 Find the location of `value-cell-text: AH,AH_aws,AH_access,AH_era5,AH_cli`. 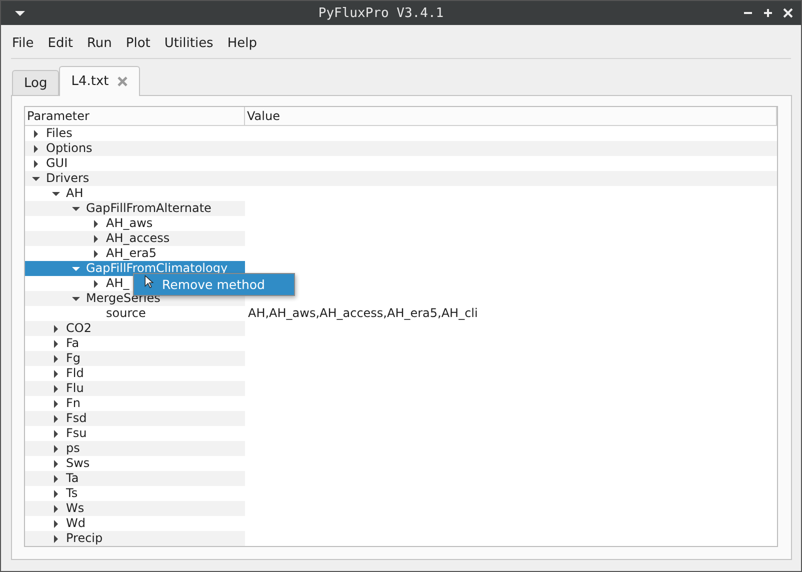

value-cell-text: AH,AH_aws,AH_access,AH_era5,AH_cli is located at coordinates (362, 313).